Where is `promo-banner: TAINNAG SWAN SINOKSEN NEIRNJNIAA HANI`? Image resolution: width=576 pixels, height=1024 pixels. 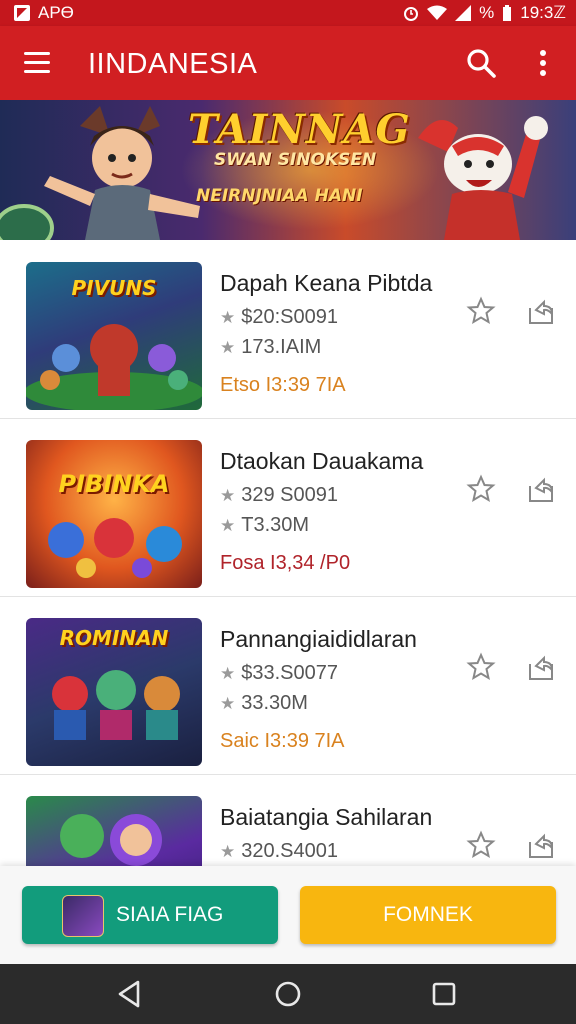 promo-banner: TAINNAG SWAN SINOKSEN NEIRNJNIAA HANI is located at coordinates (288, 170).